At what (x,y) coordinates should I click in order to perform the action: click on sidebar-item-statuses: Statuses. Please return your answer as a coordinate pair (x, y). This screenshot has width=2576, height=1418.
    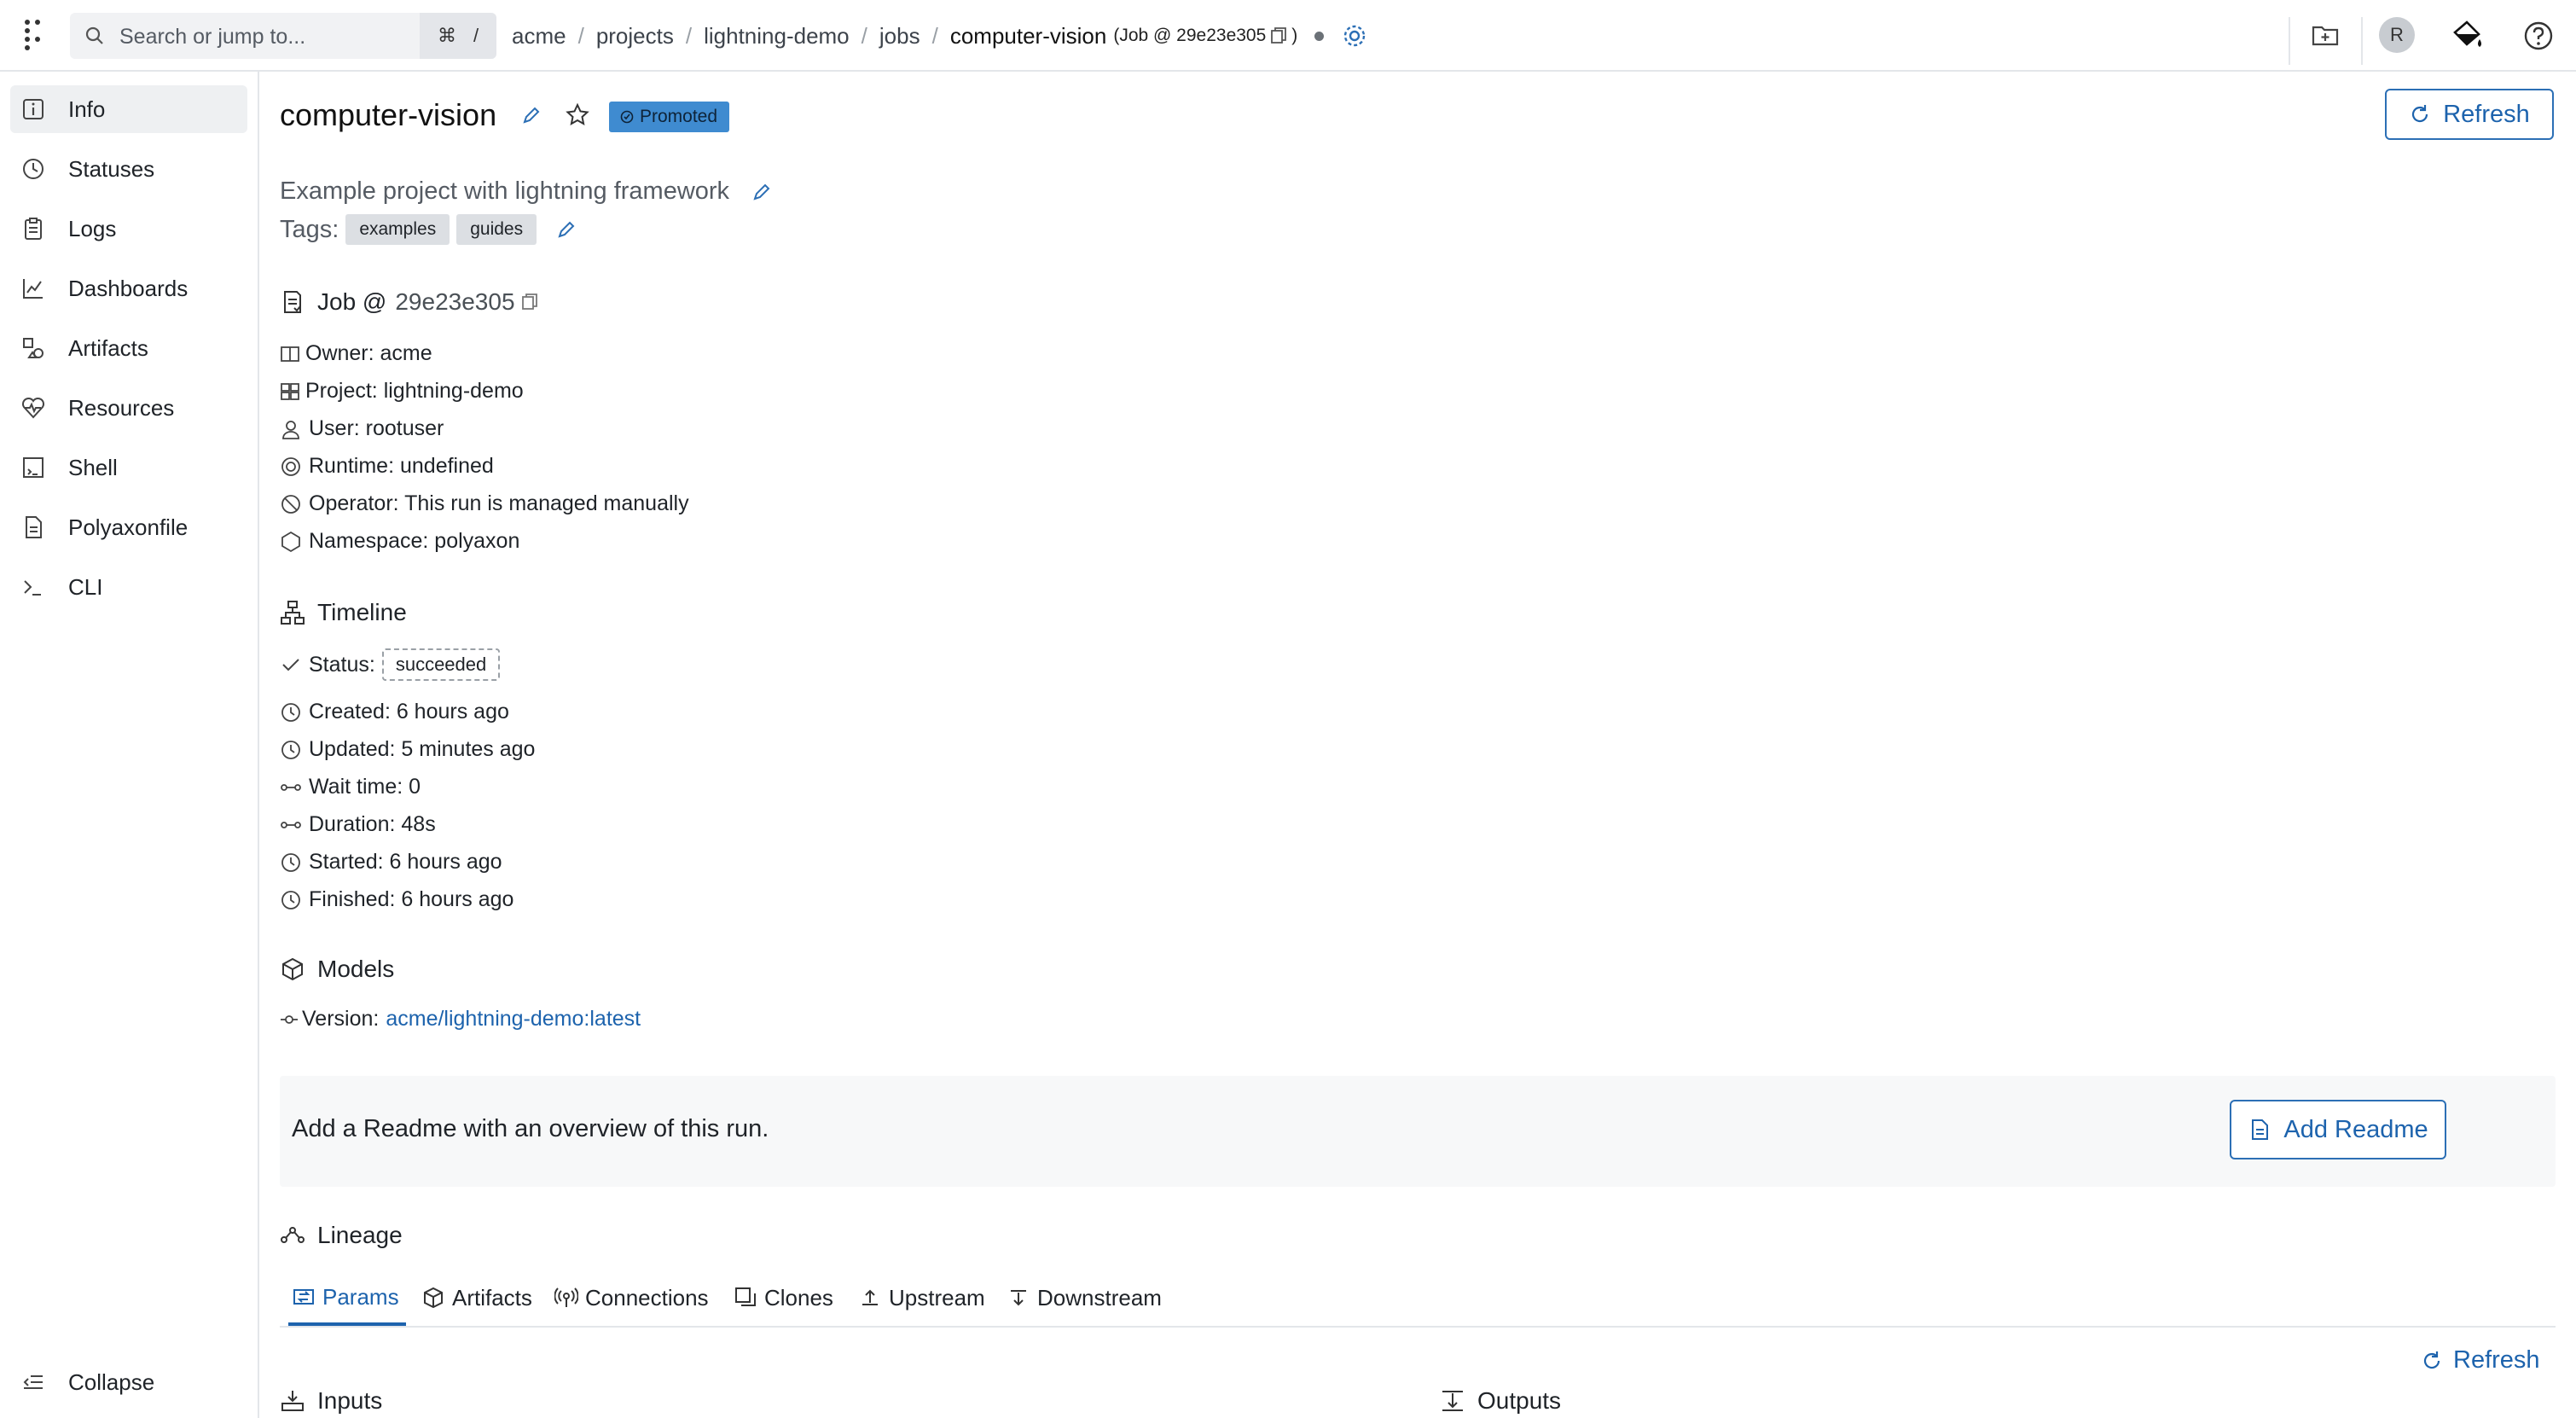
    Looking at the image, I should click on (128, 169).